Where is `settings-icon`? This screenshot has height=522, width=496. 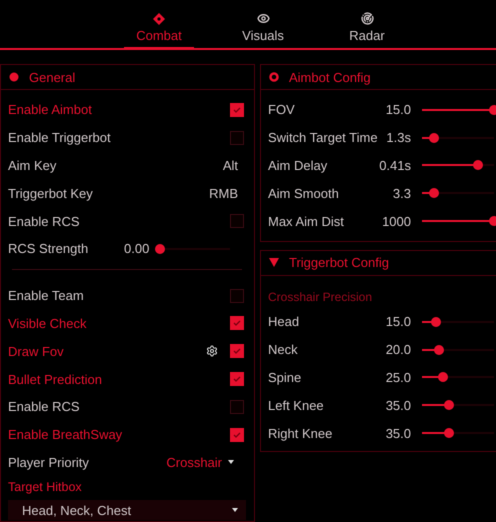 settings-icon is located at coordinates (212, 351).